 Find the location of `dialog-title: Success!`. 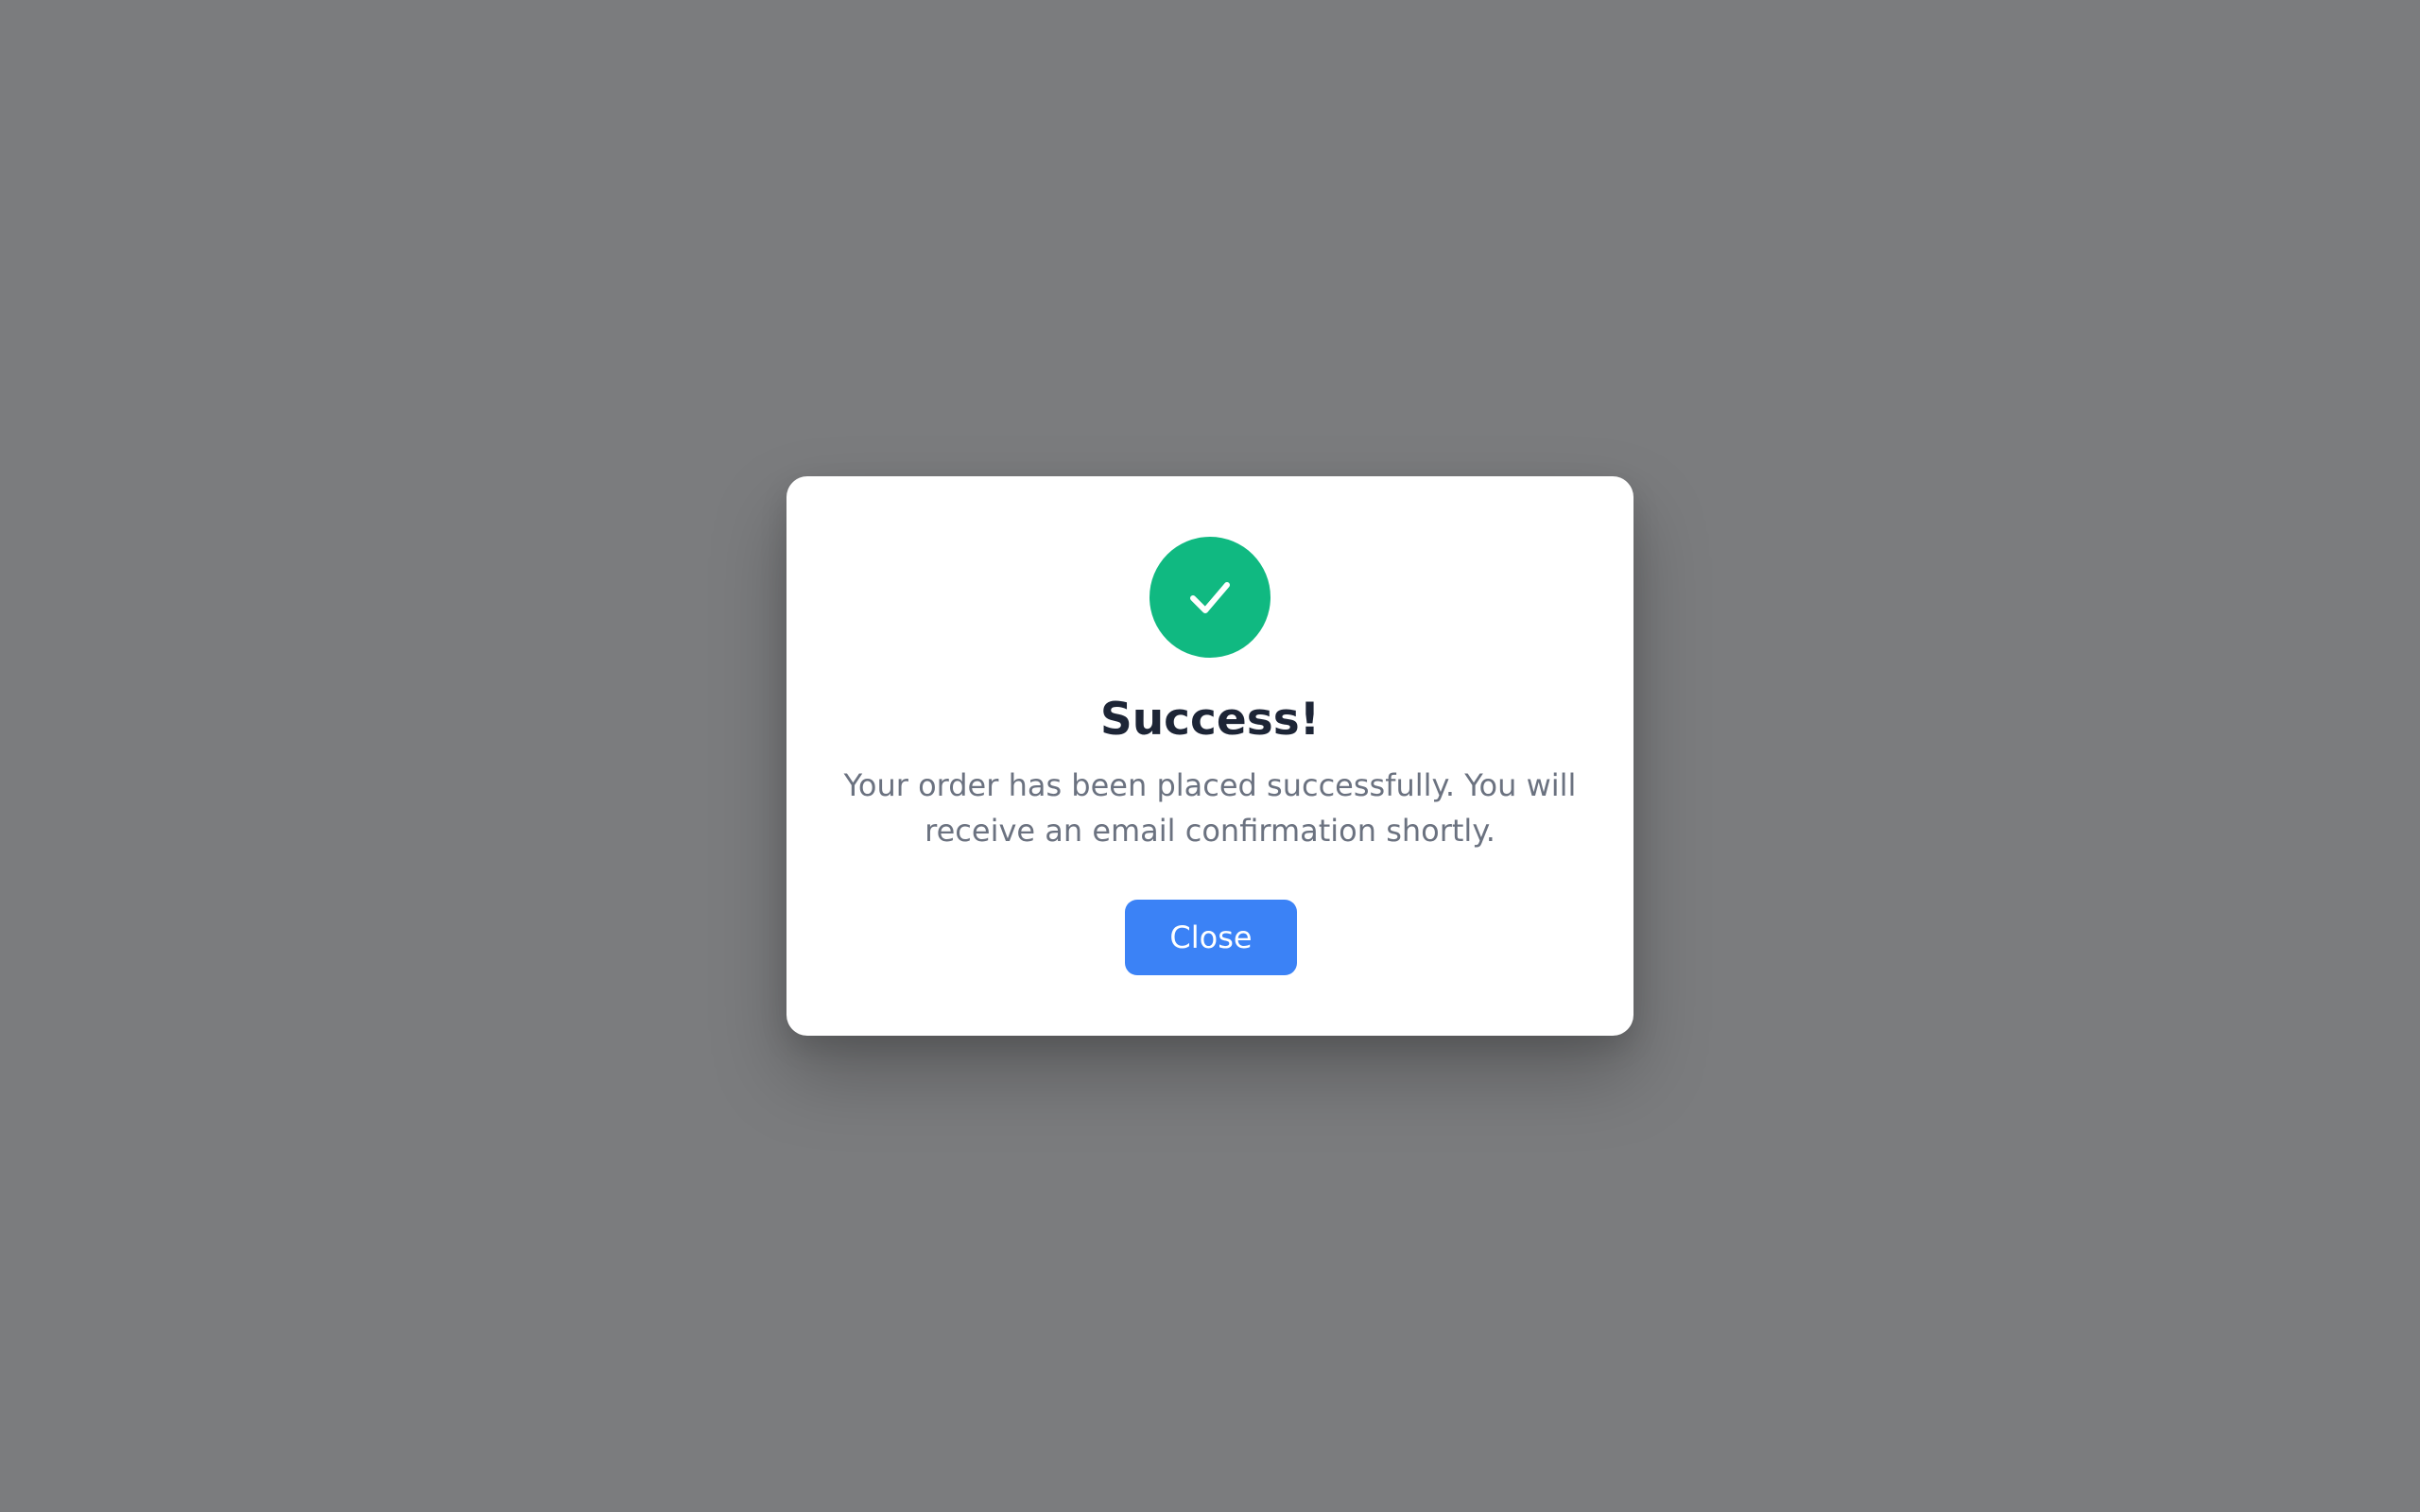

dialog-title: Success! is located at coordinates (1210, 720).